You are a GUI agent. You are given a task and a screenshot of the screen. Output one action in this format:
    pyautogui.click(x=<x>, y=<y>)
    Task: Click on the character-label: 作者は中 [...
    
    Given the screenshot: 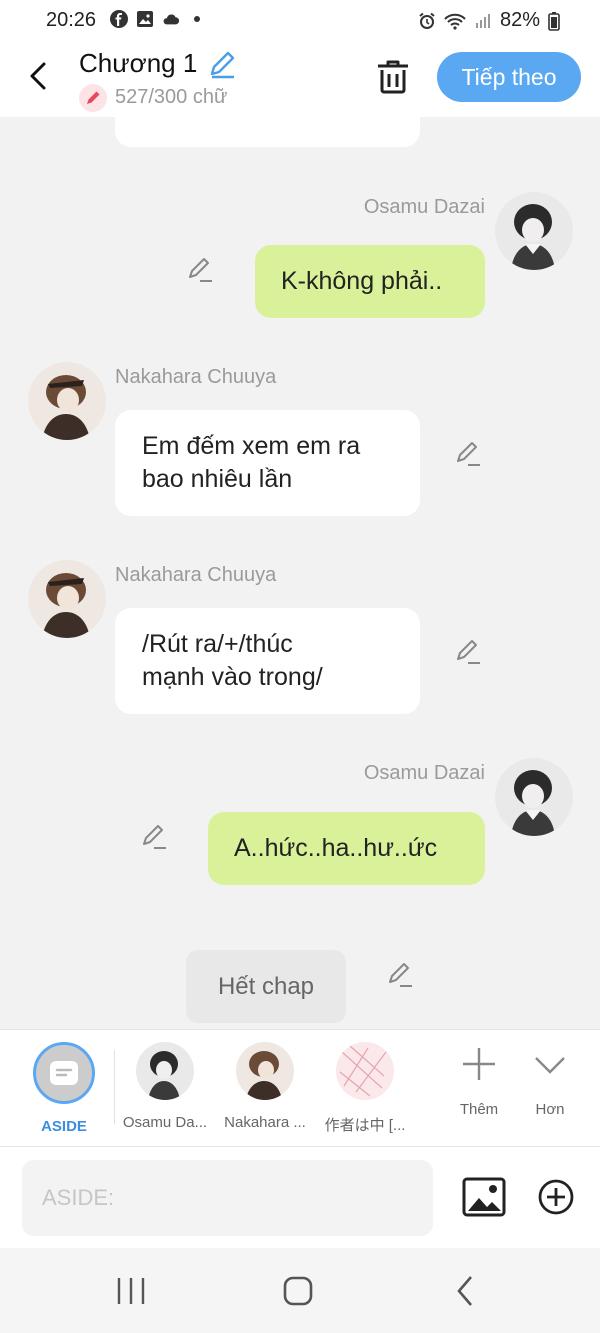 What is the action you would take?
    pyautogui.click(x=365, y=1125)
    